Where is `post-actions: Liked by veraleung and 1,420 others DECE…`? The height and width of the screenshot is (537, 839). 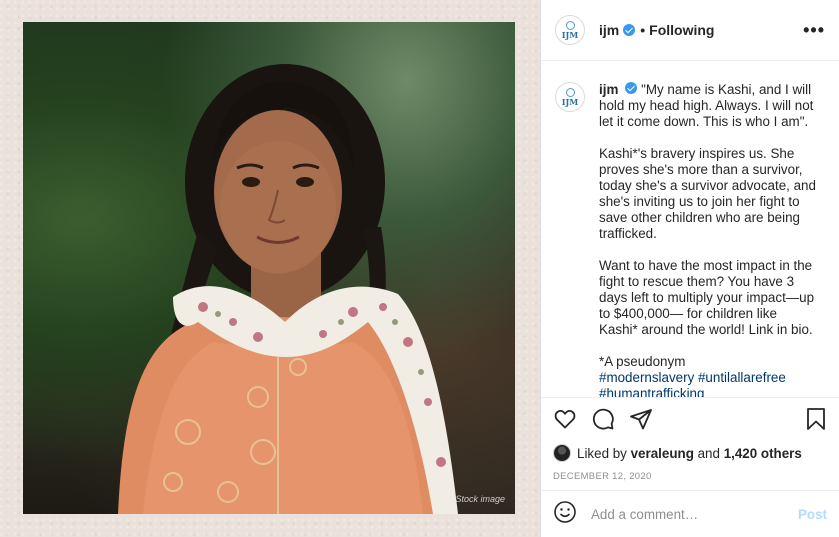
post-actions: Liked by veraleung and 1,420 others DECE… is located at coordinates (690, 439).